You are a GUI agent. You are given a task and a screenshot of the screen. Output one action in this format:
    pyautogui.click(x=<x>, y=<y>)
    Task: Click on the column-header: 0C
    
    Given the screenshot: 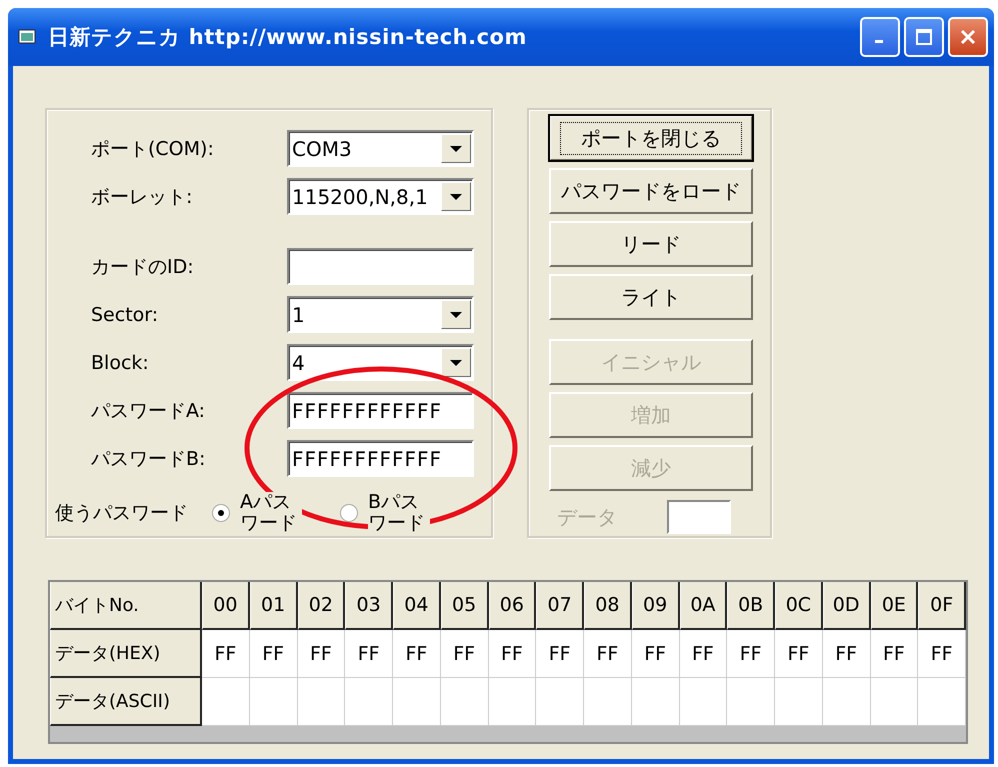 What is the action you would take?
    pyautogui.click(x=799, y=606)
    